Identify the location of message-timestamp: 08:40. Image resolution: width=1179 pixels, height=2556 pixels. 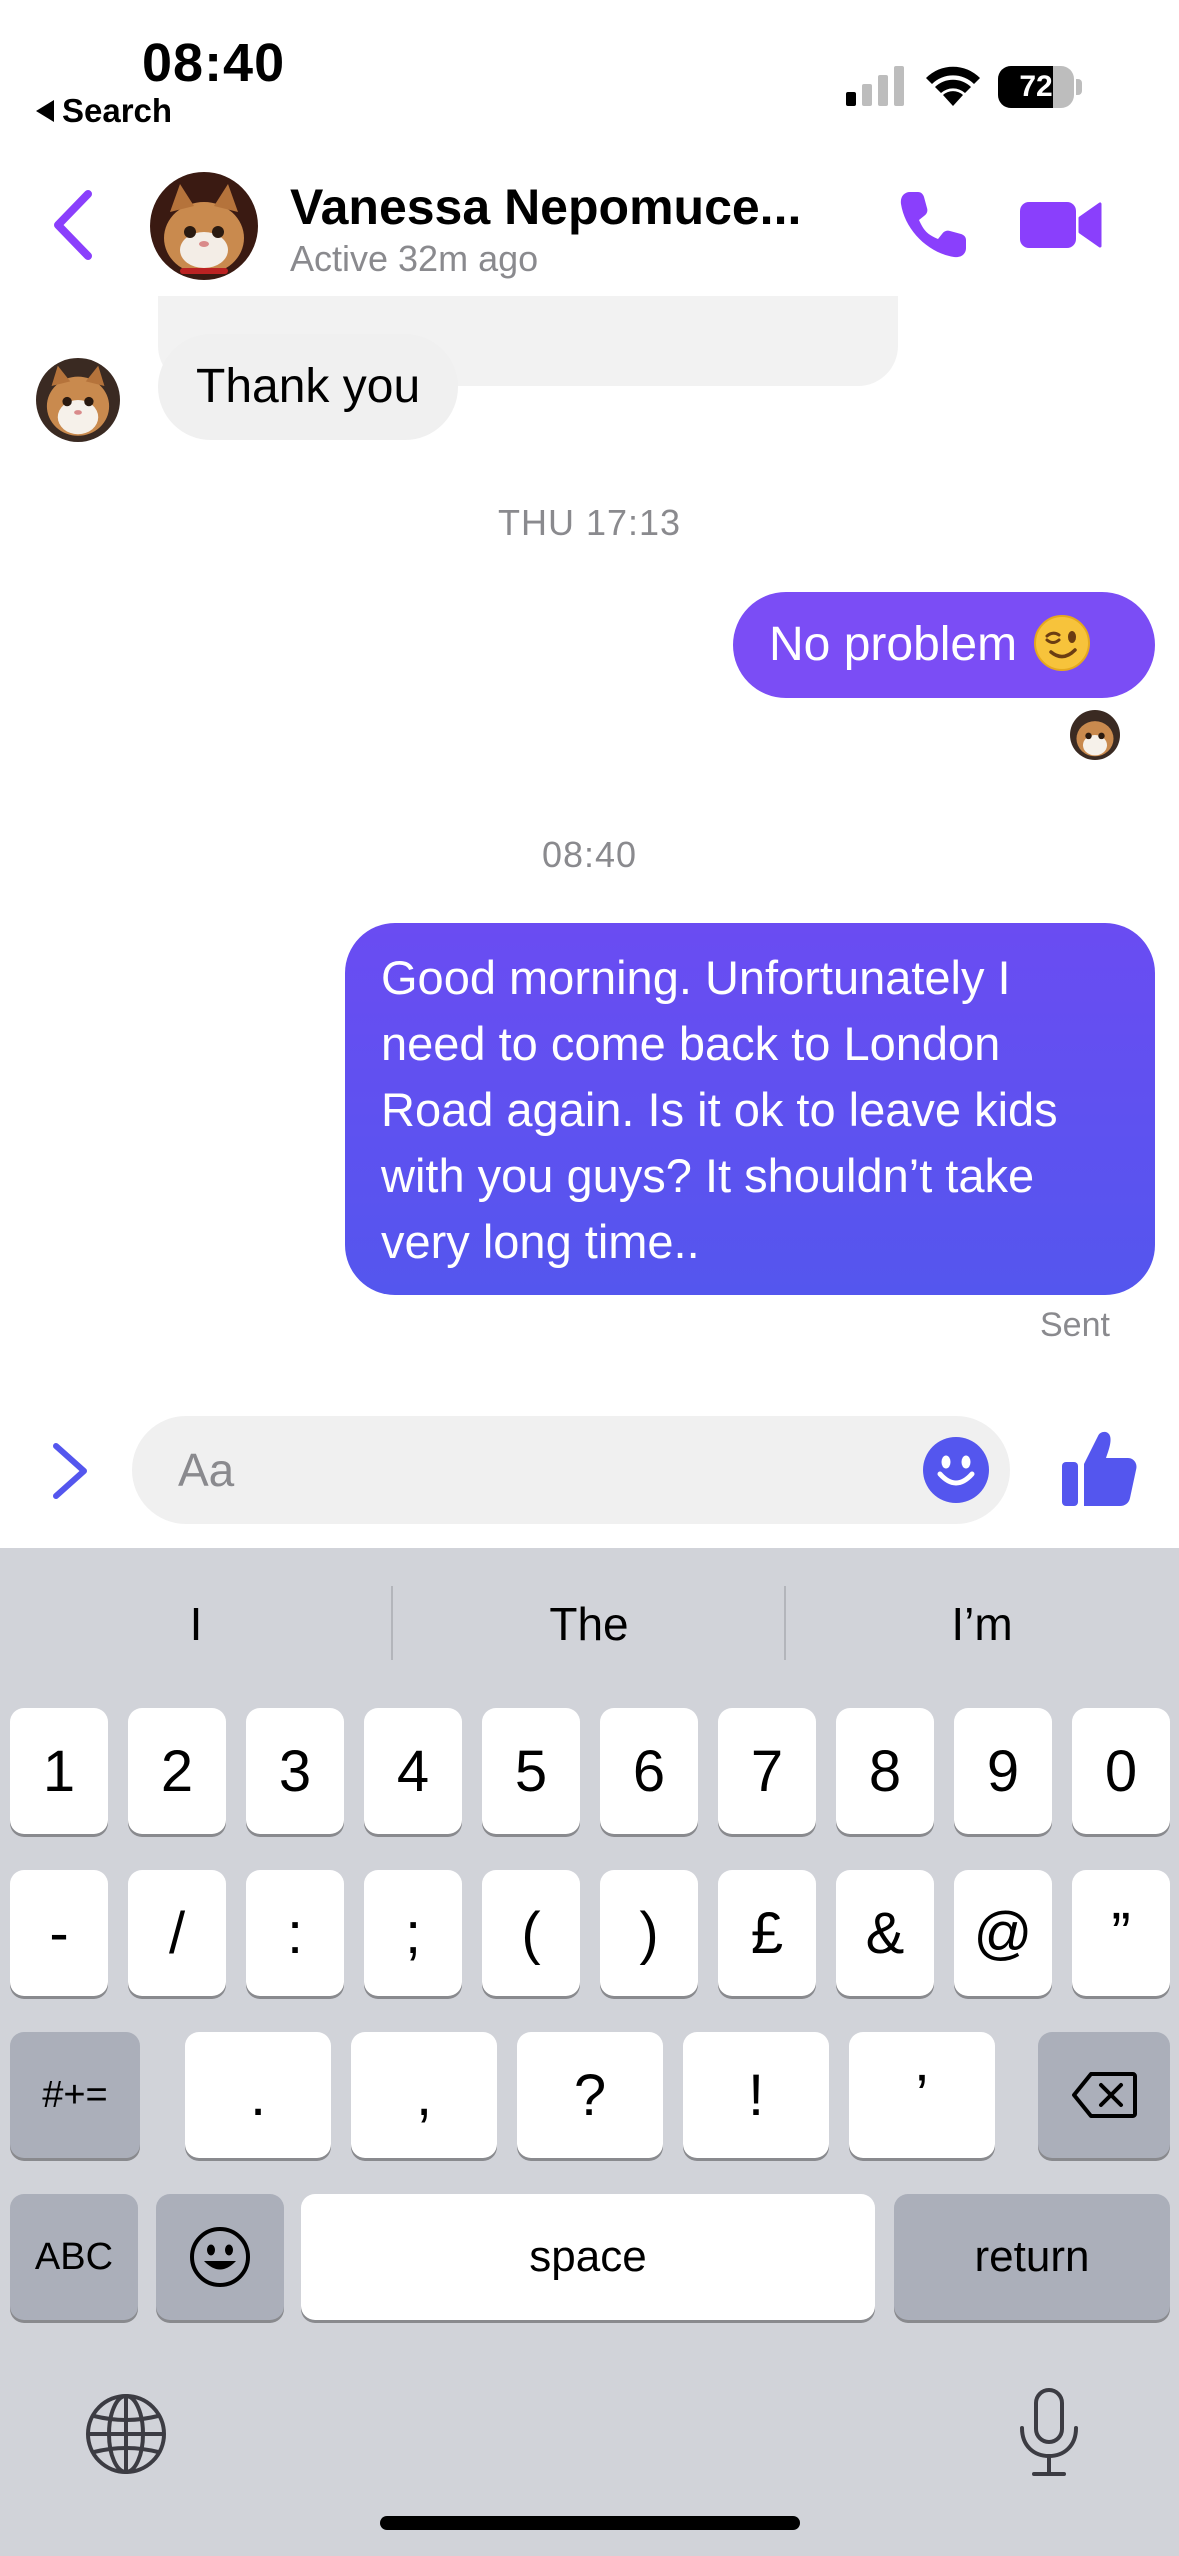
(589, 854).